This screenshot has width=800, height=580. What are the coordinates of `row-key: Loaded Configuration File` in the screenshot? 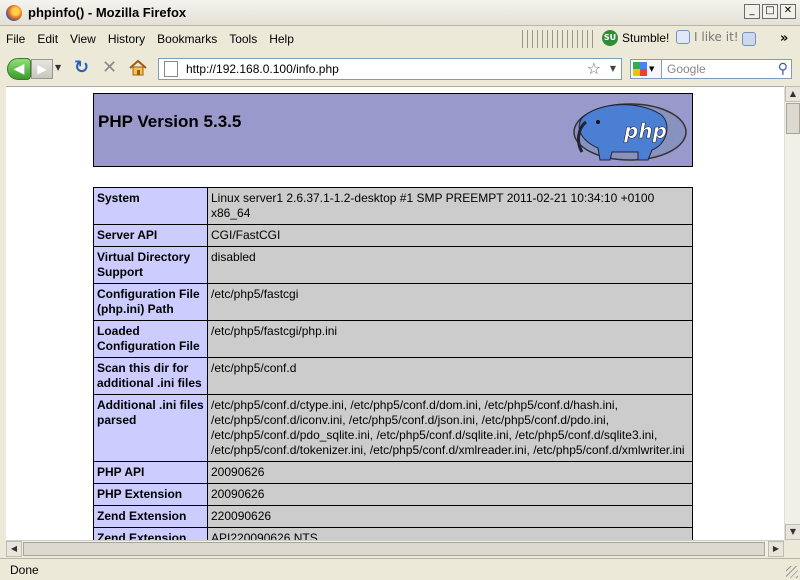 It's located at (150, 339).